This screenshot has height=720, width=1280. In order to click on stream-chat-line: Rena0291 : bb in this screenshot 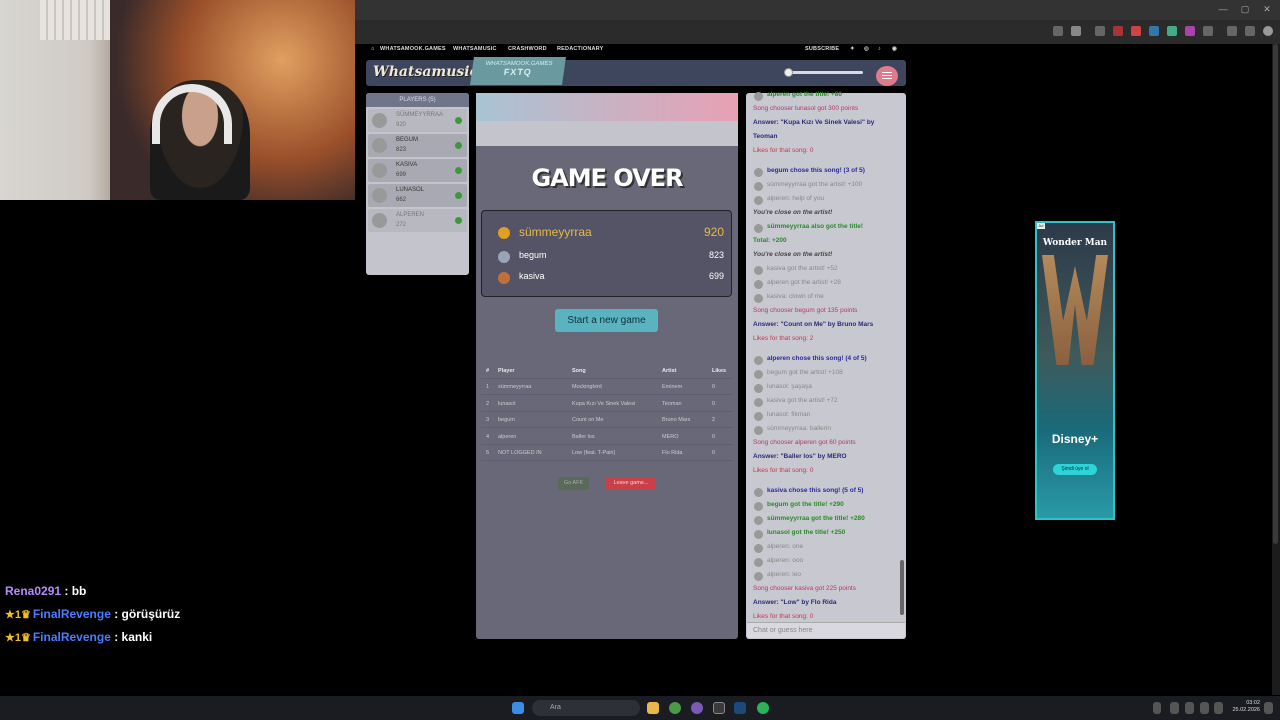, I will do `click(45, 591)`.